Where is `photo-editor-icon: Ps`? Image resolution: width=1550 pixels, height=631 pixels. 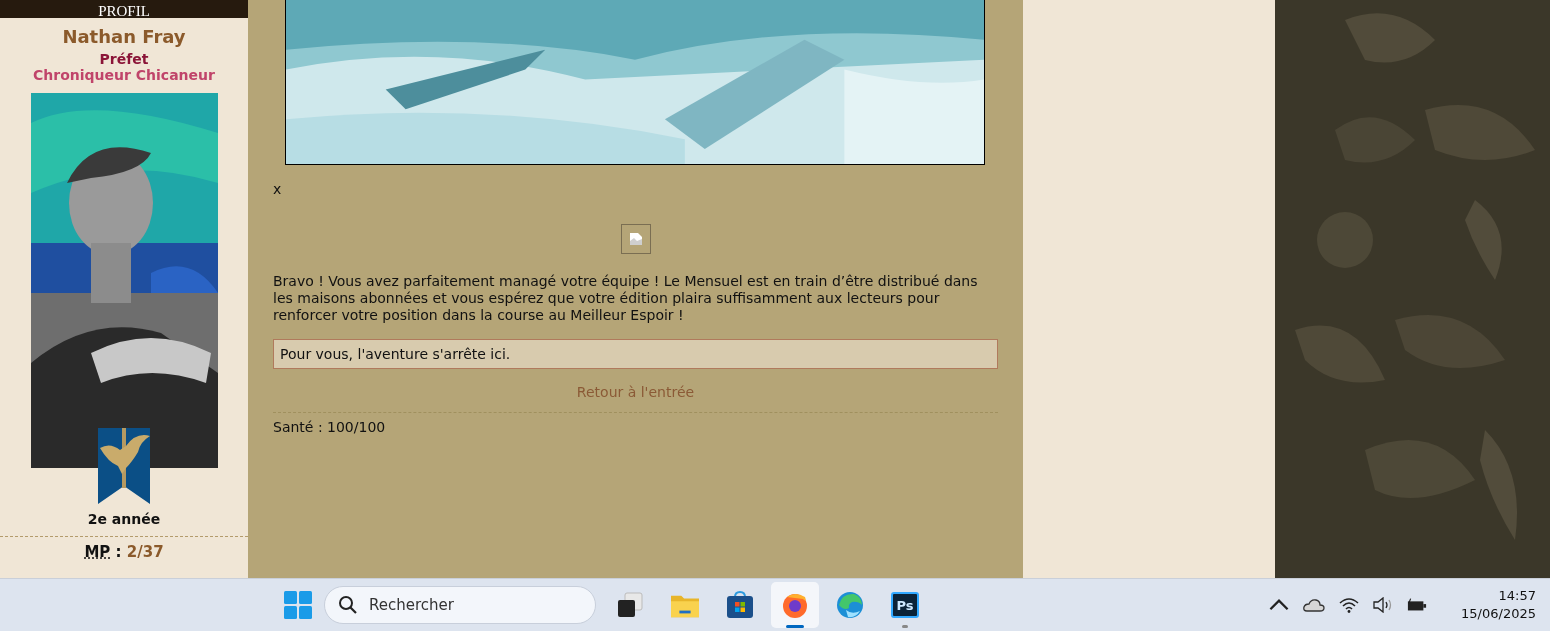
photo-editor-icon: Ps is located at coordinates (905, 605).